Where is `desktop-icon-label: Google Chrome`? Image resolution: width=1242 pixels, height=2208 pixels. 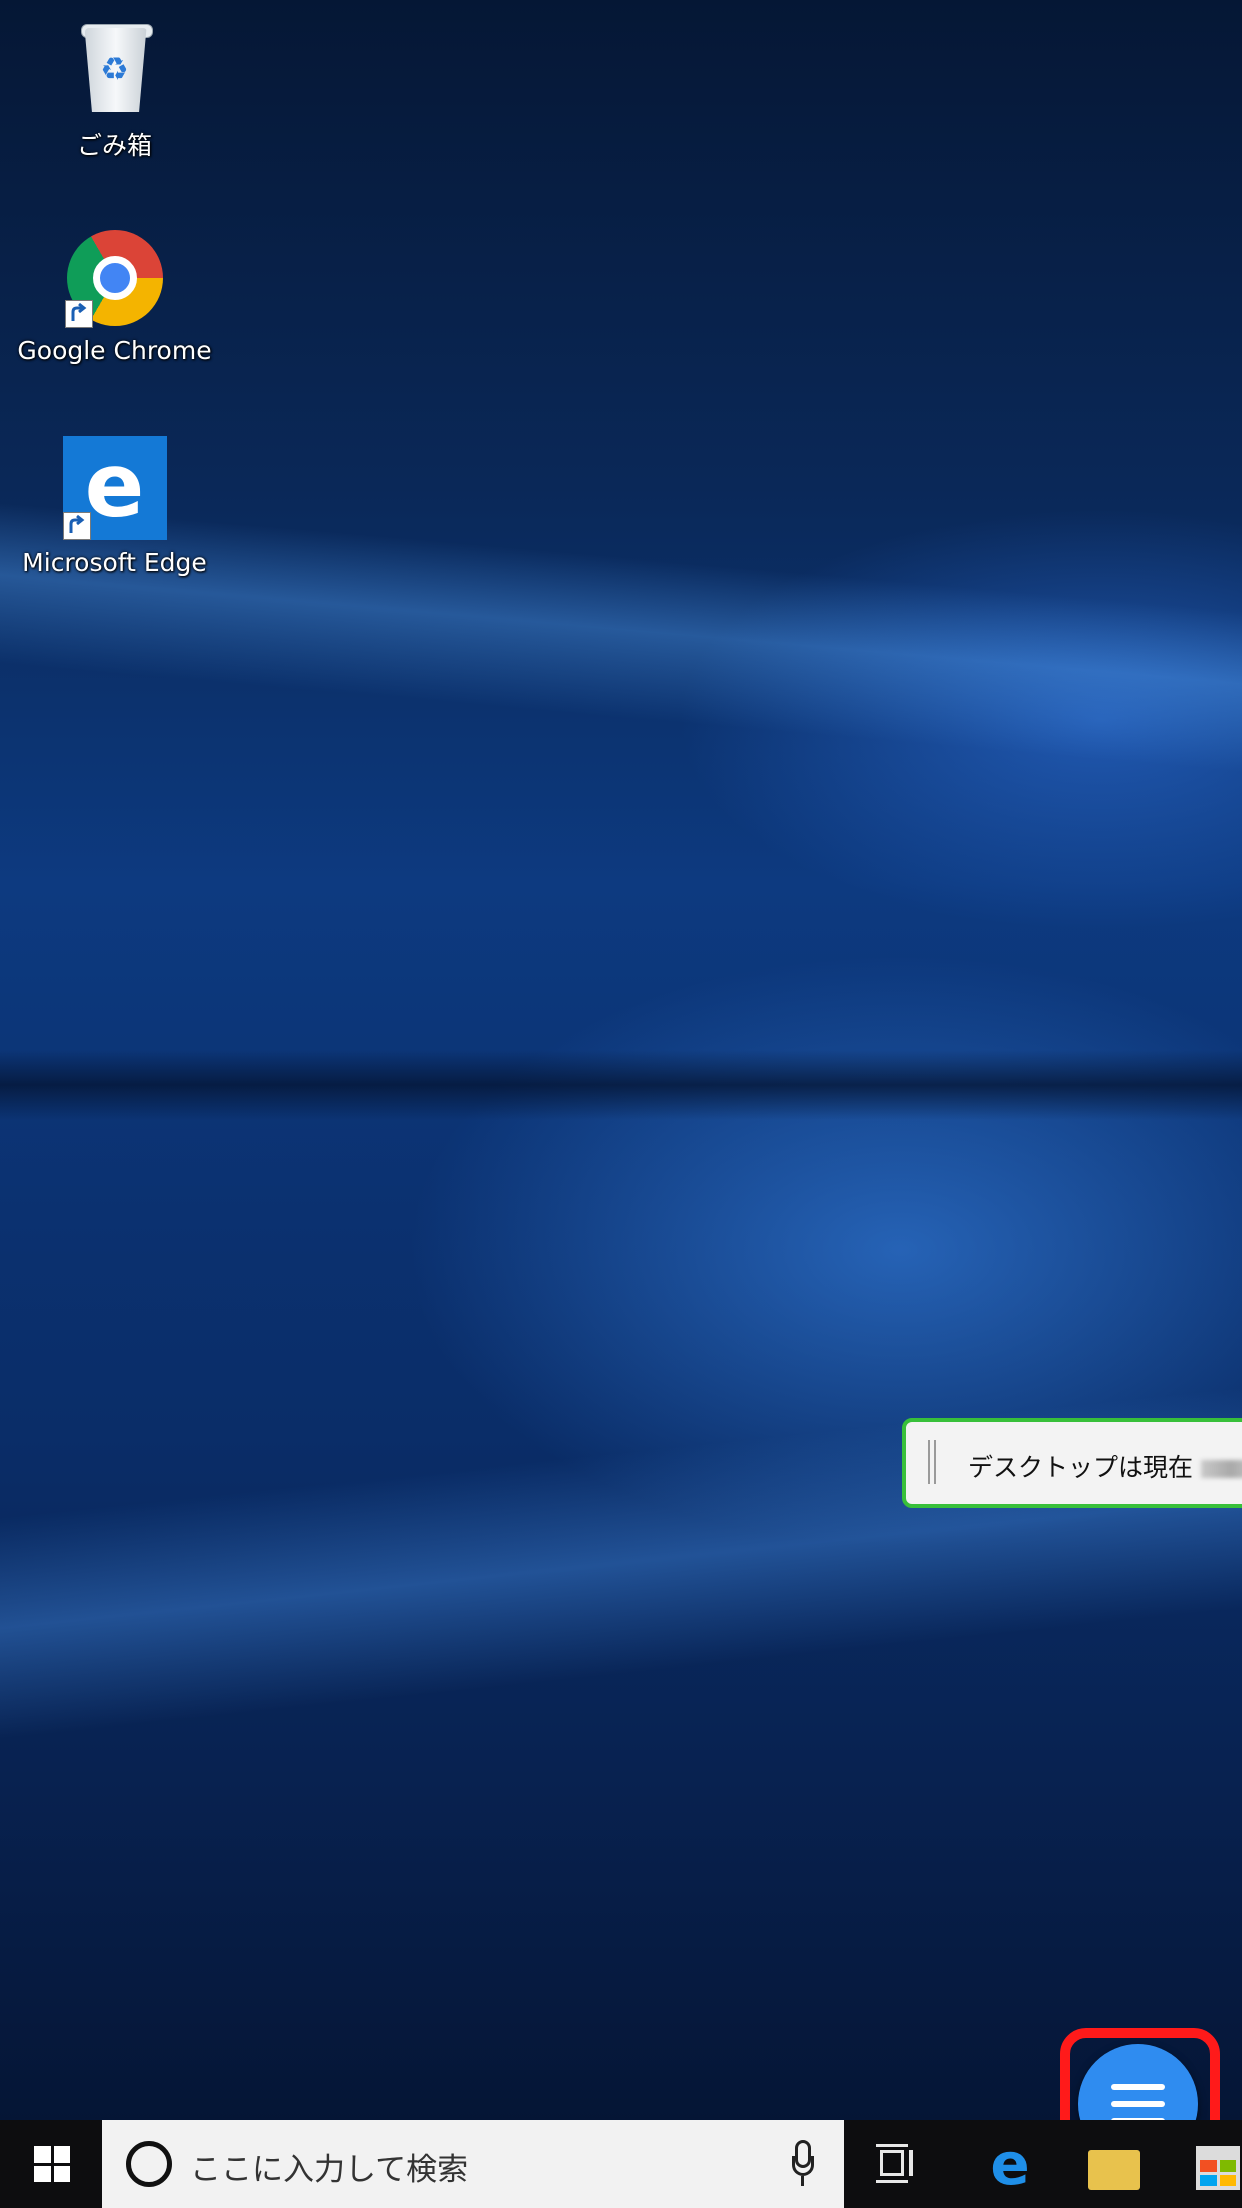
desktop-icon-label: Google Chrome is located at coordinates (114, 350).